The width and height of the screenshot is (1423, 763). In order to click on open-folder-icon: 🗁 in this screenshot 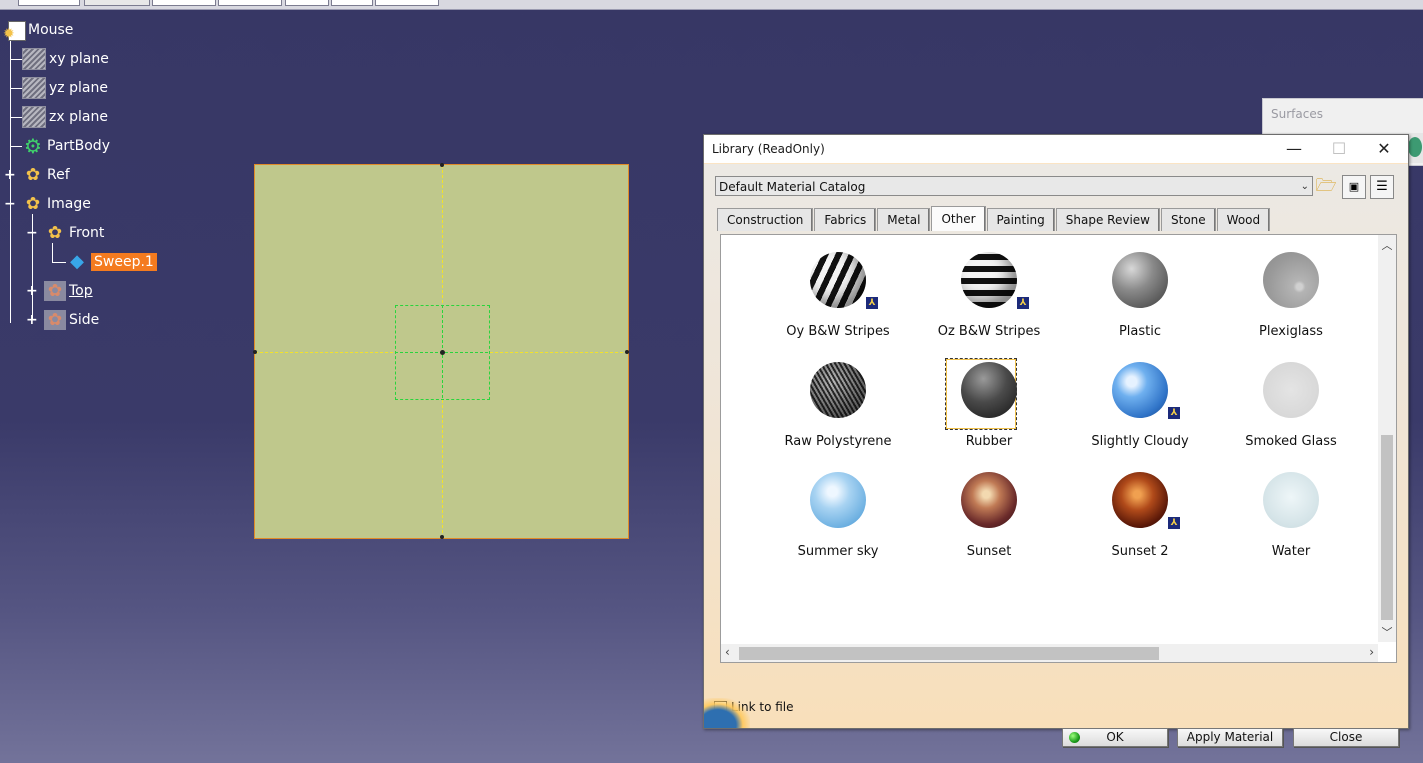, I will do `click(1326, 187)`.